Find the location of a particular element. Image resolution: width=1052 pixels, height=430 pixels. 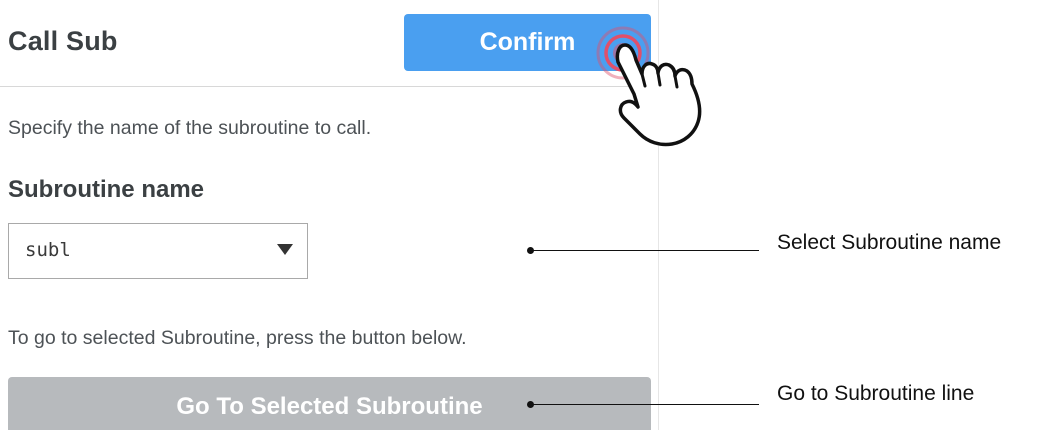

pointing-hand-click-icon is located at coordinates (649, 86).